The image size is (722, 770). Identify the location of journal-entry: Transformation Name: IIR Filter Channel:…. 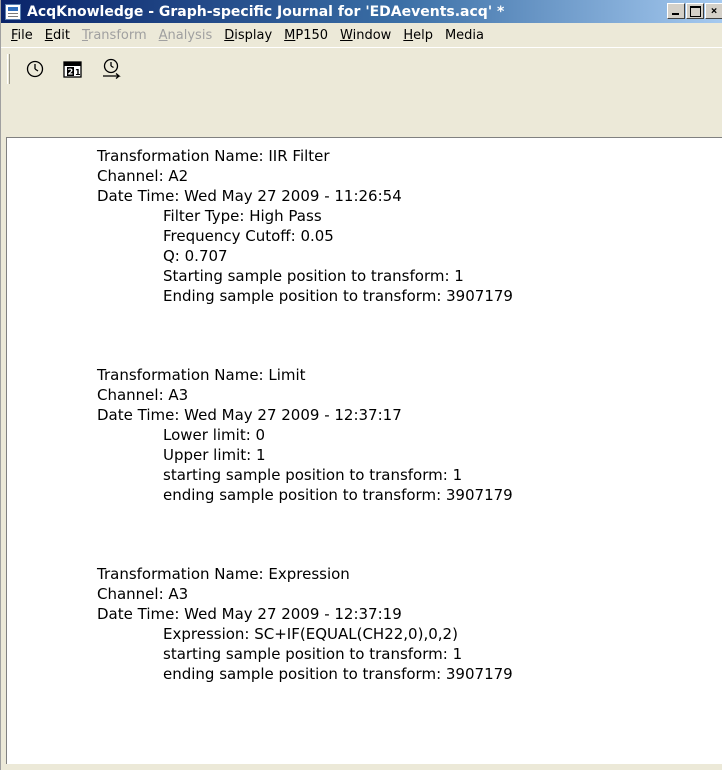
(305, 226).